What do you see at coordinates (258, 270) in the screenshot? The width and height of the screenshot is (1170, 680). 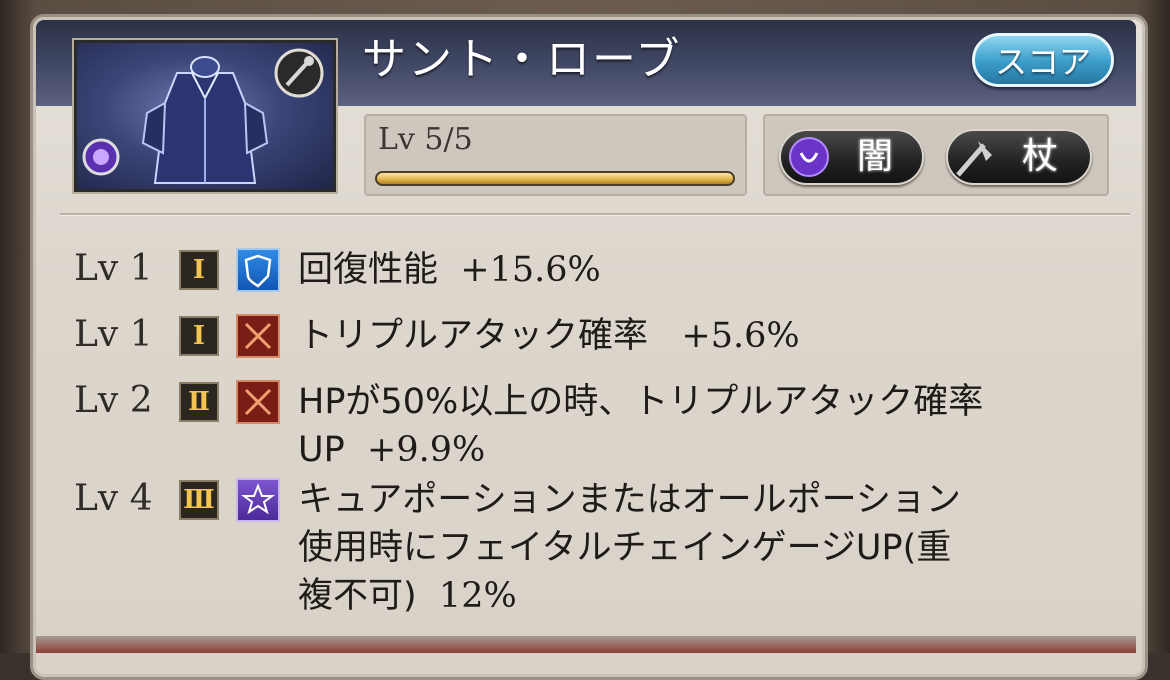 I see `shield-icon` at bounding box center [258, 270].